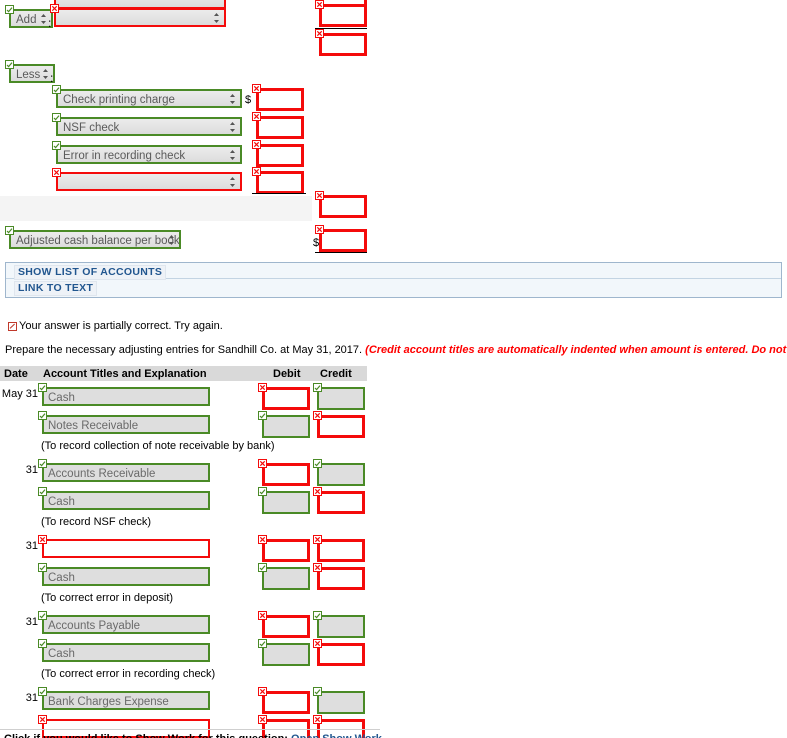  I want to click on less-item-3-select: Error in recording check, so click(149, 154).